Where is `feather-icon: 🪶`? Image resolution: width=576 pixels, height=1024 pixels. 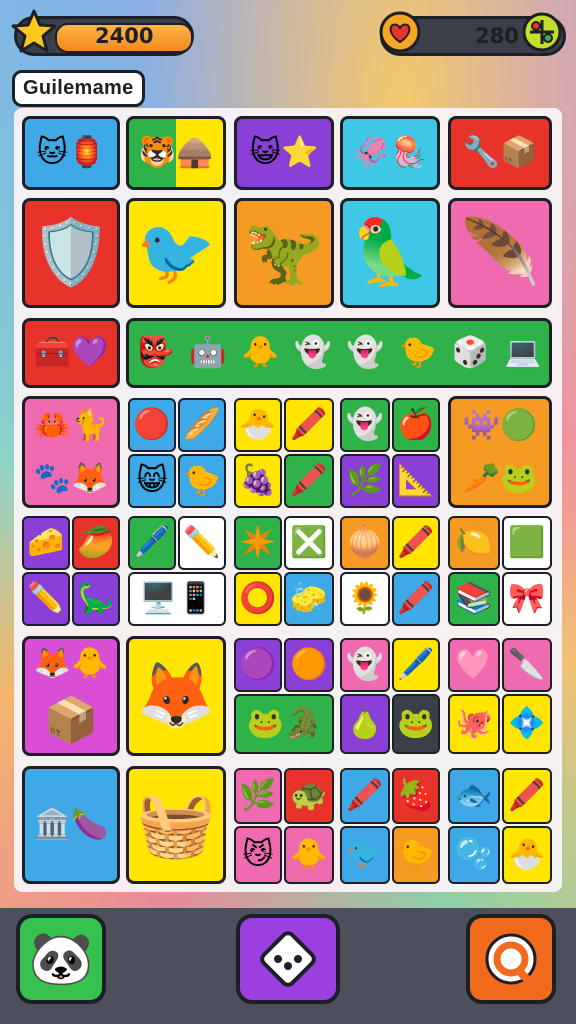
feather-icon: 🪶 is located at coordinates (500, 253).